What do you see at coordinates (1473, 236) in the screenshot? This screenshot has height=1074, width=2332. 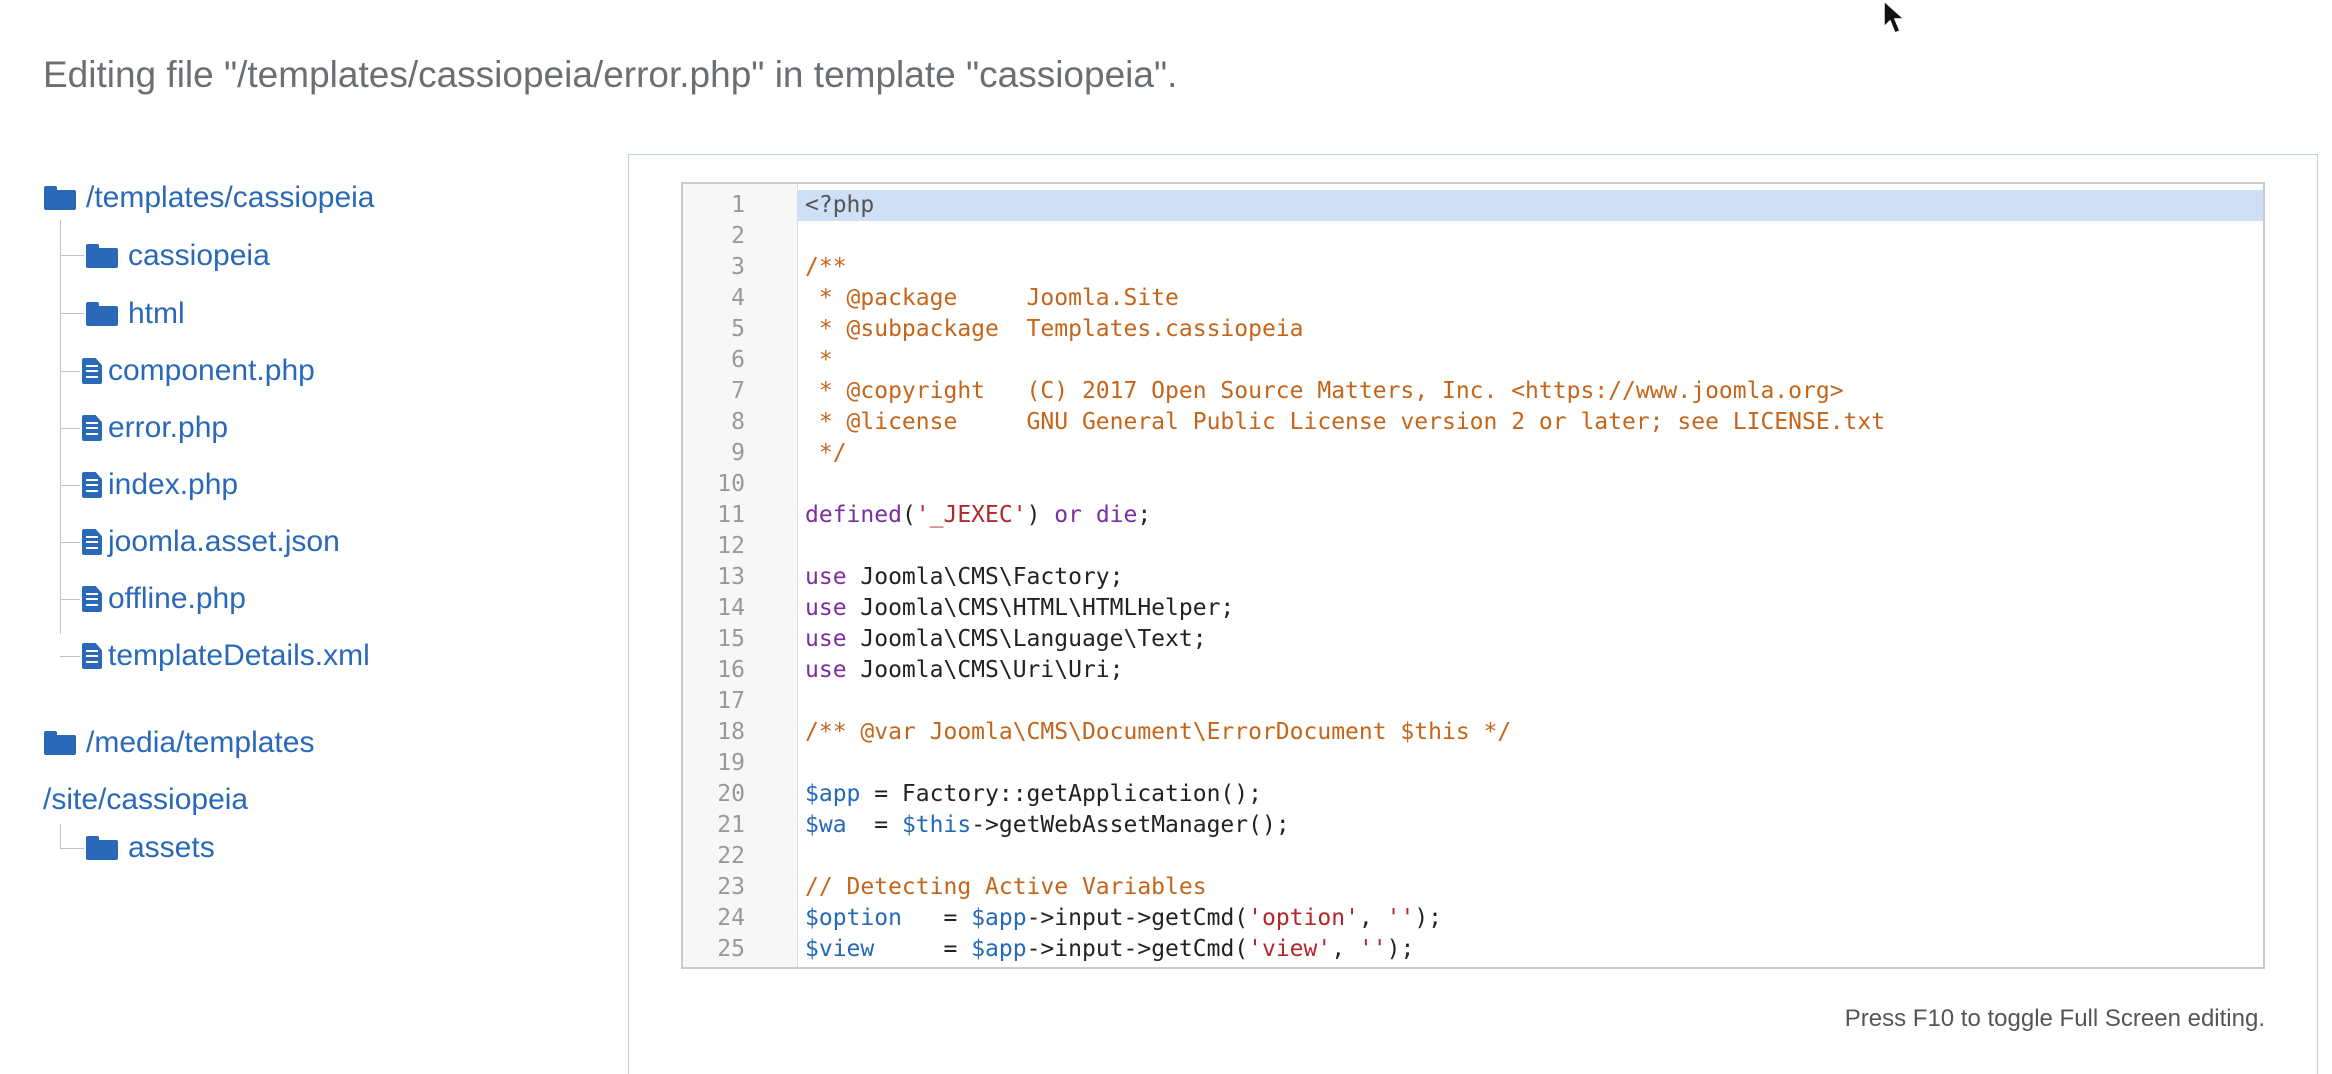 I see `code-line: 2` at bounding box center [1473, 236].